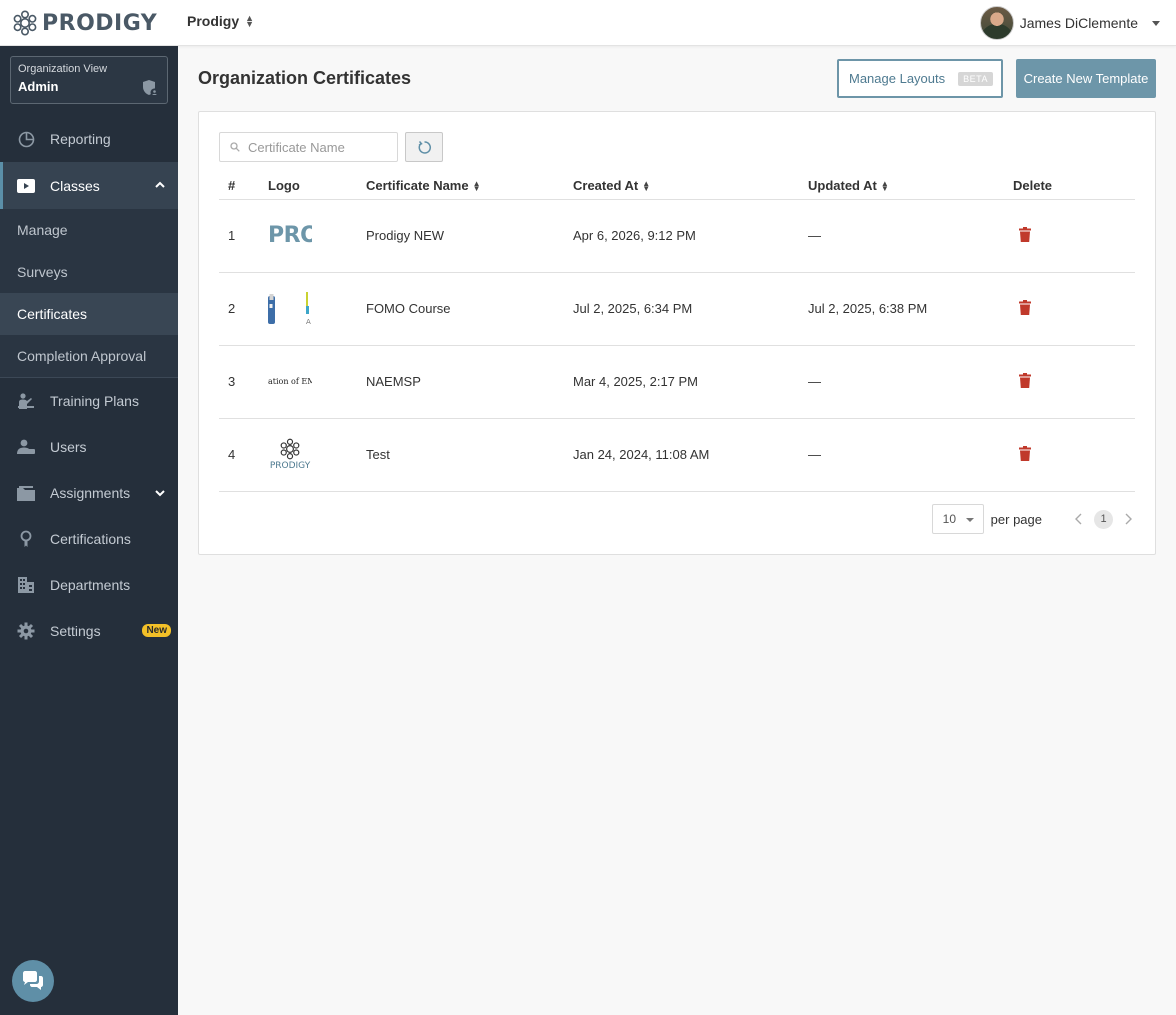 The image size is (1176, 1015). Describe the element at coordinates (94, 401) in the screenshot. I see `sidebar-item-label: Training Plans` at that location.